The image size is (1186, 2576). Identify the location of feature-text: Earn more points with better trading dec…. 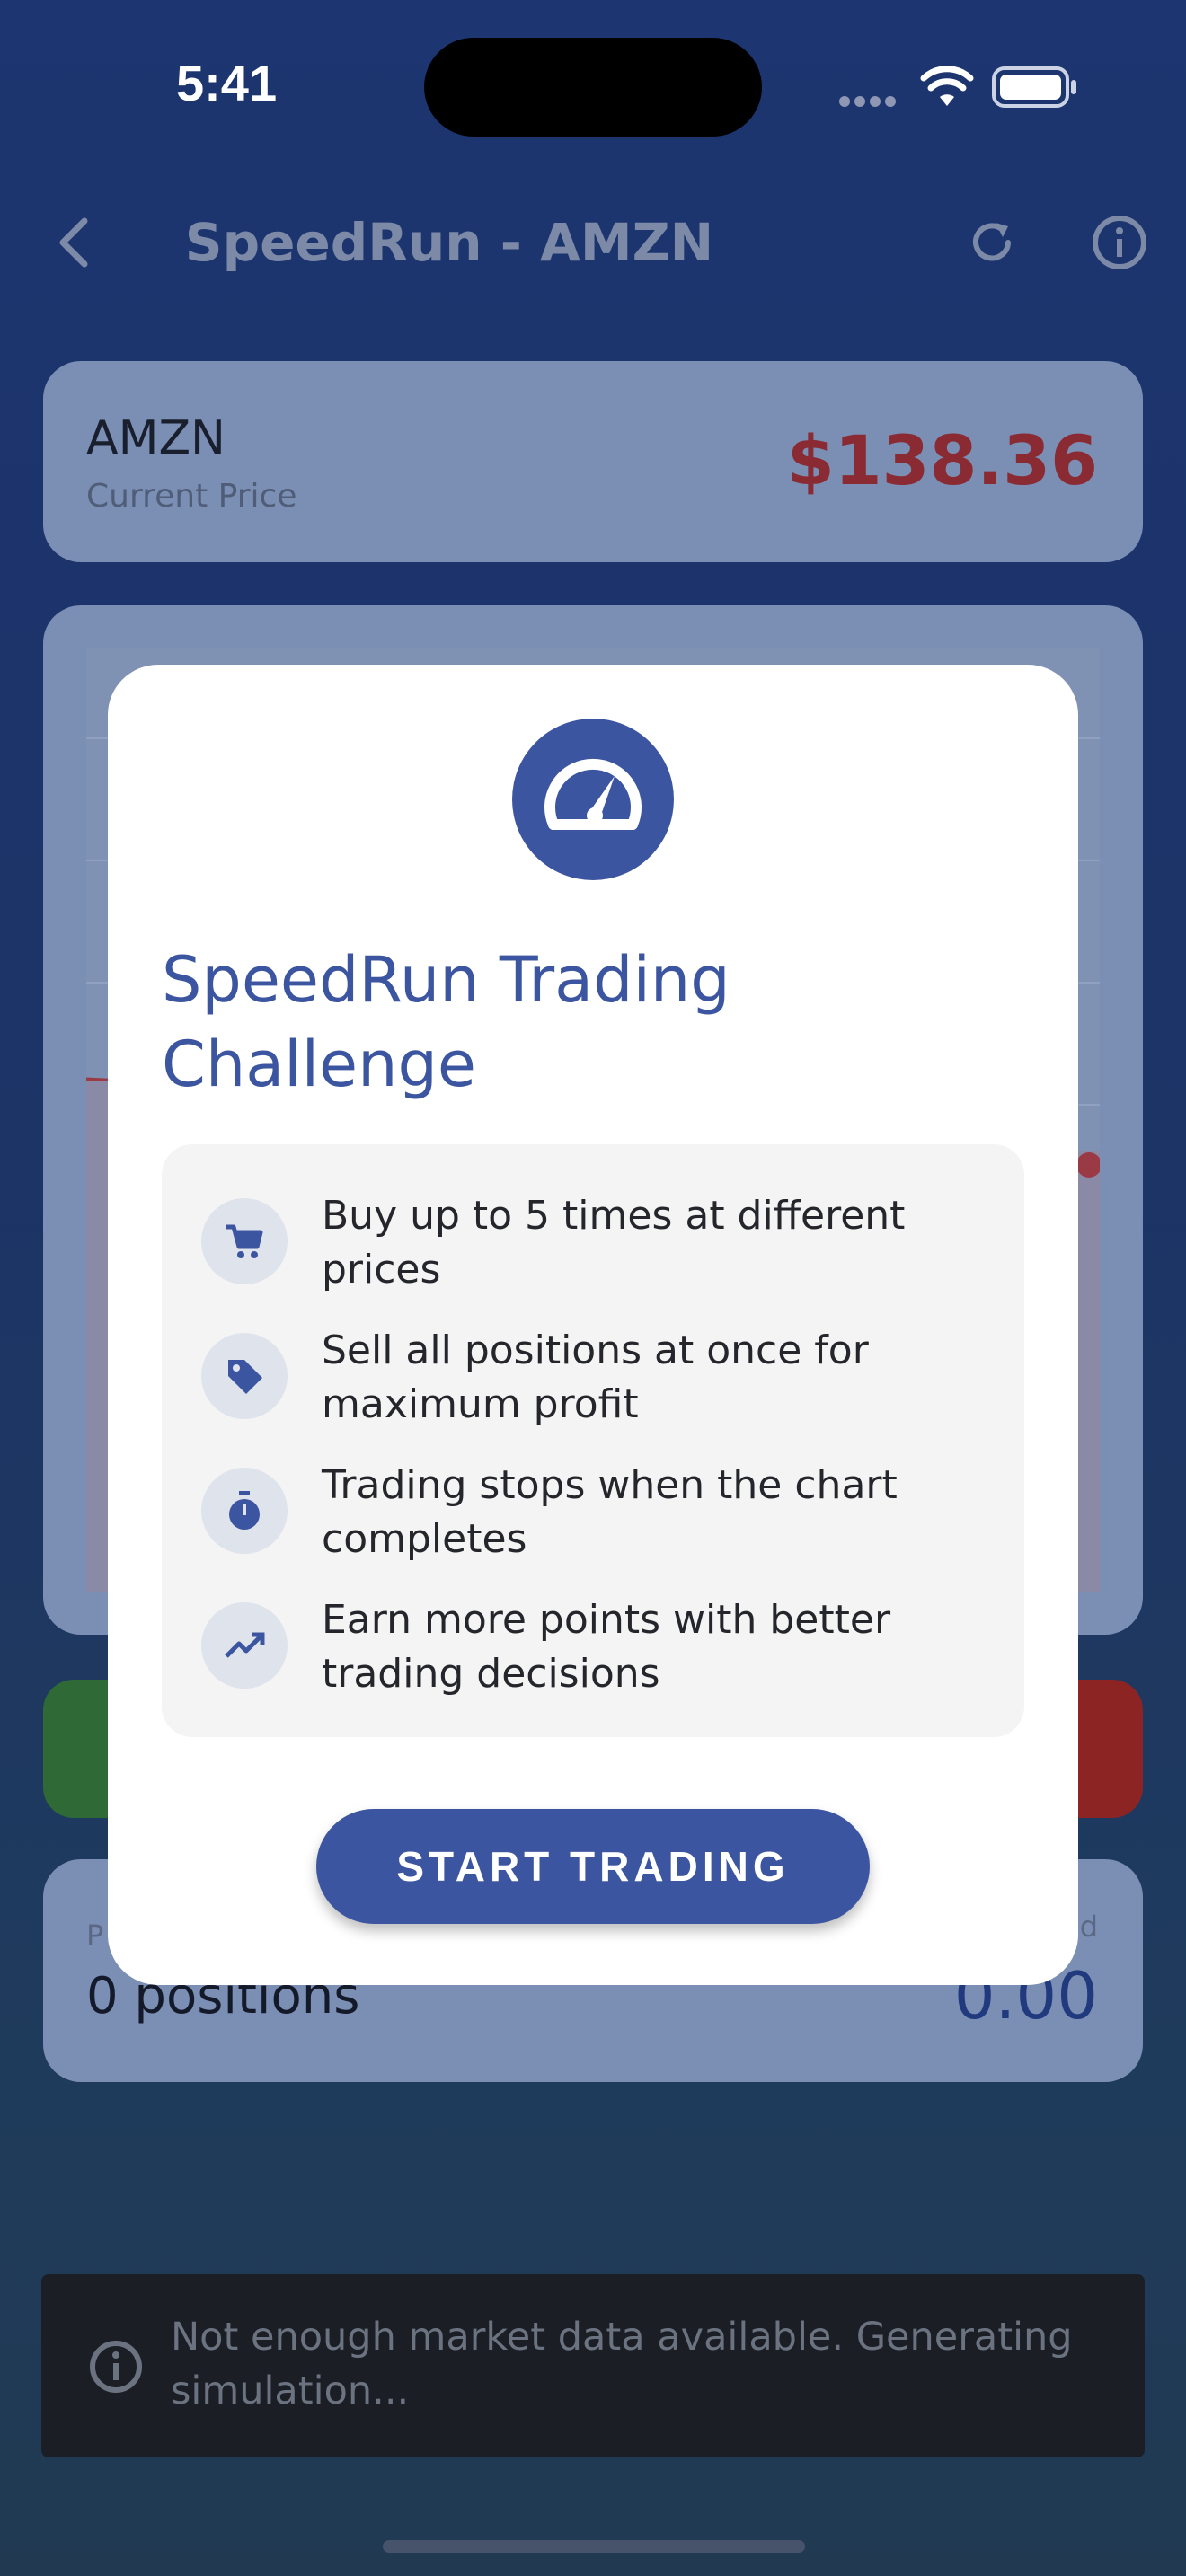
(606, 1647).